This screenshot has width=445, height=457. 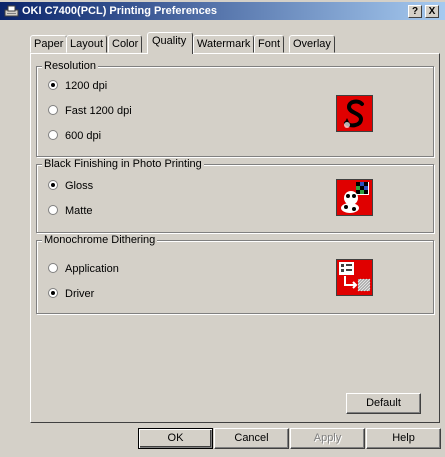 I want to click on photo-finish-icon, so click(x=354, y=197).